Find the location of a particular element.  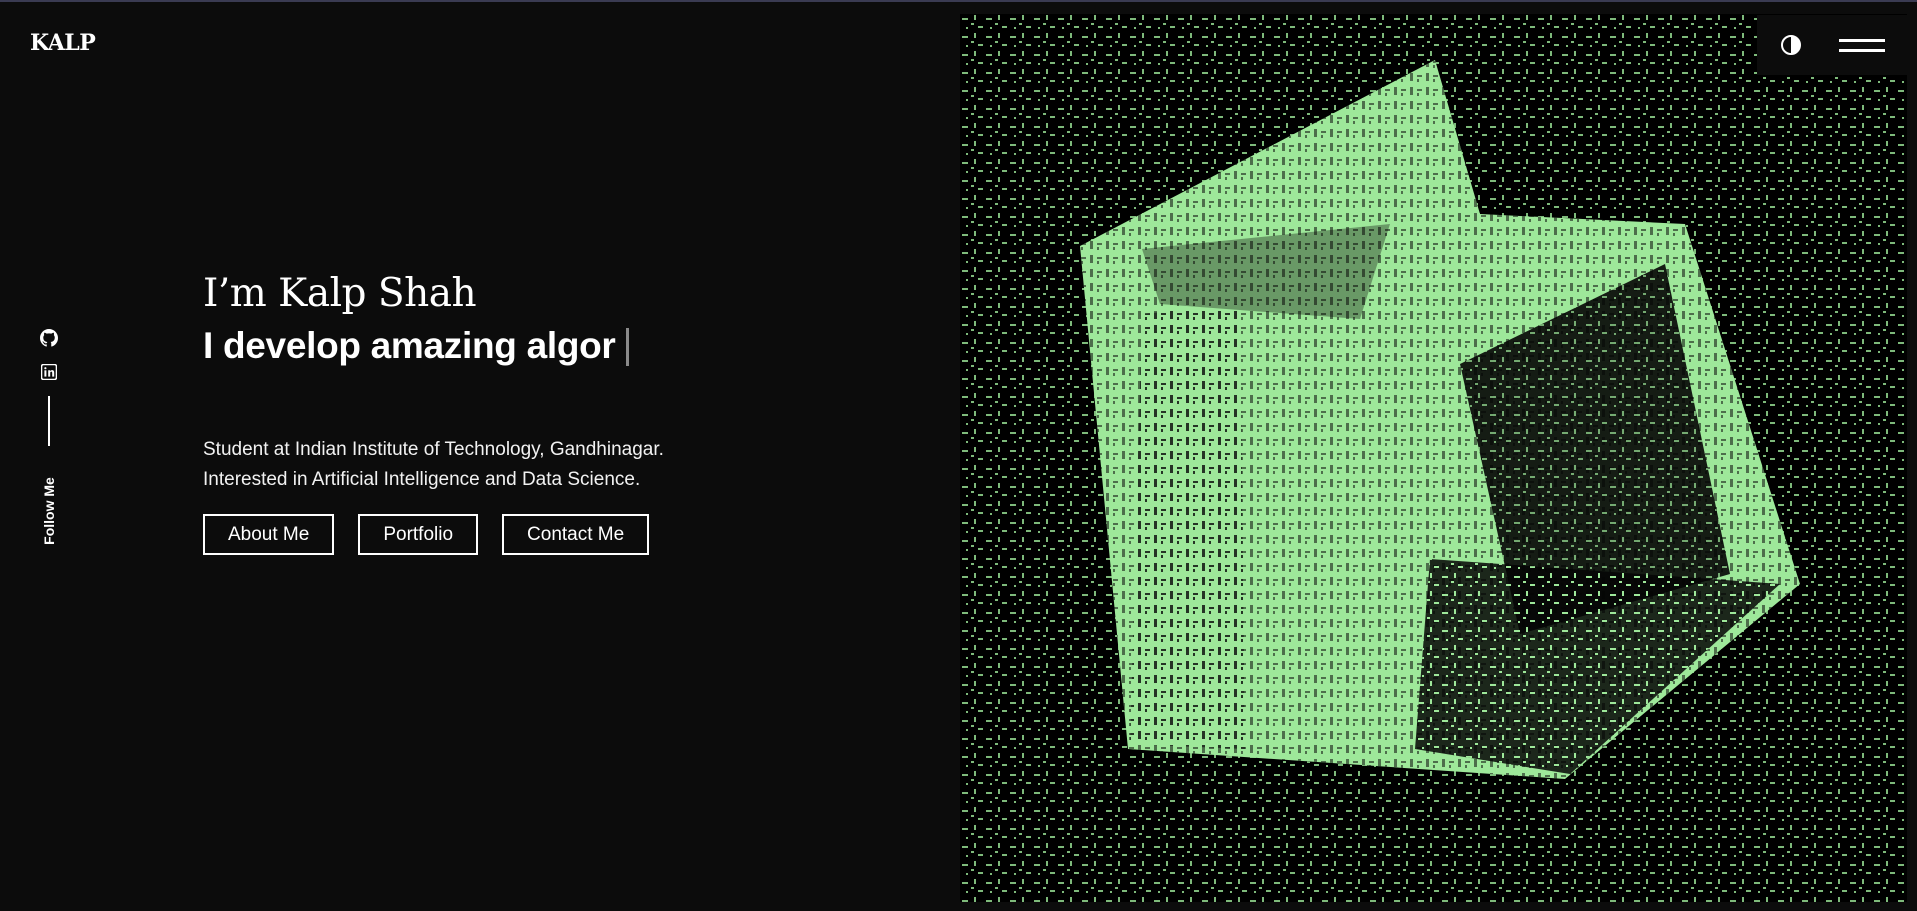

about-me-button: About Me is located at coordinates (269, 534).